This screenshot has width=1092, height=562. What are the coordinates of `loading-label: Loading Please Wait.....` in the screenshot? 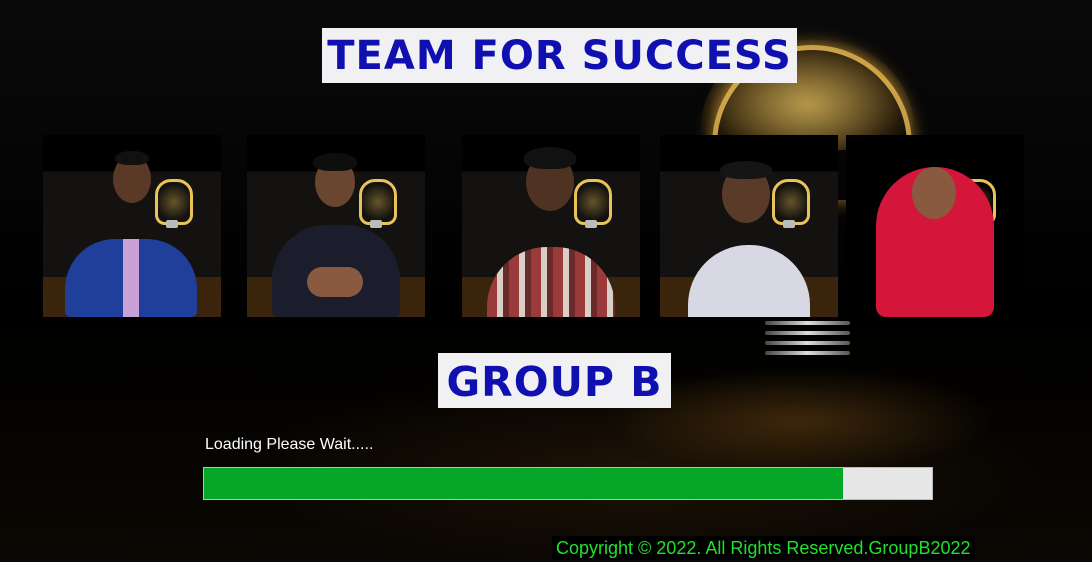 It's located at (289, 444).